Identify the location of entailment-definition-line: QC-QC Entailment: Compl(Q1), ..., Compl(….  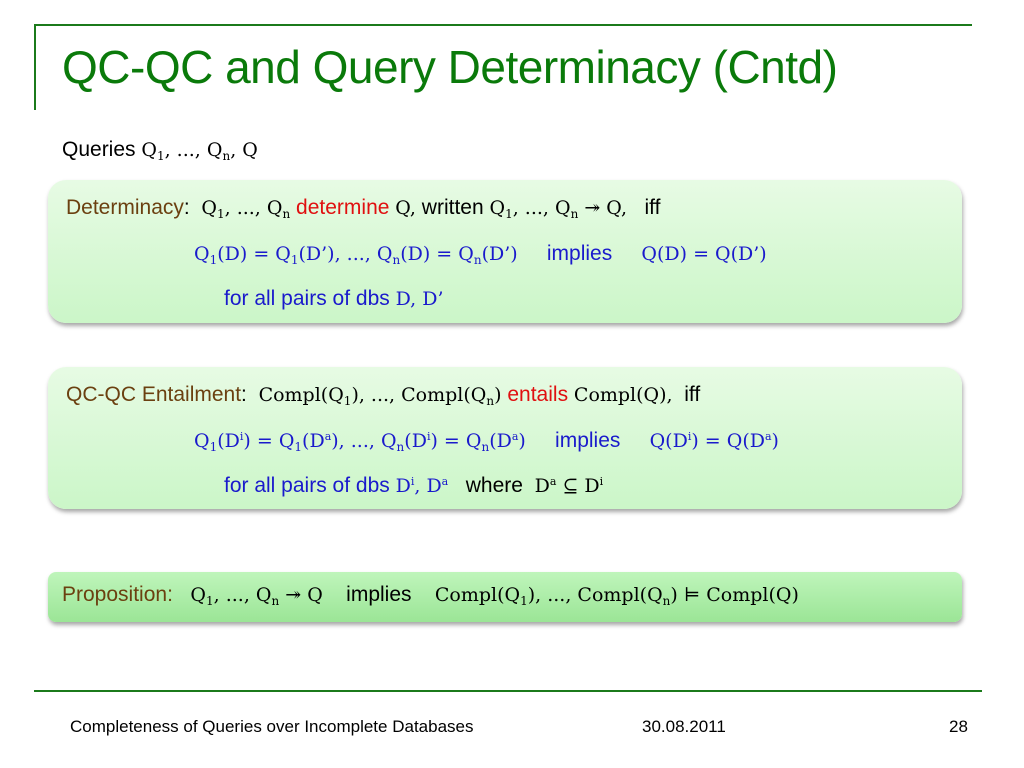
(383, 395).